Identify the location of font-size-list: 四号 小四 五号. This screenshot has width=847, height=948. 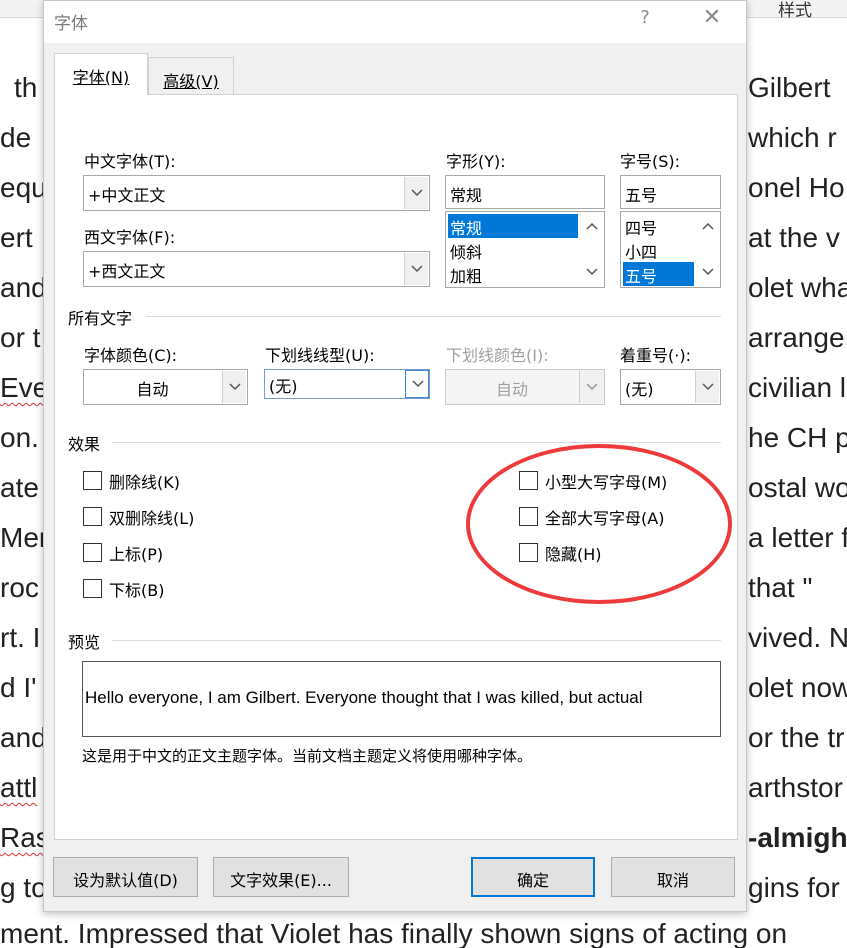
(670, 249).